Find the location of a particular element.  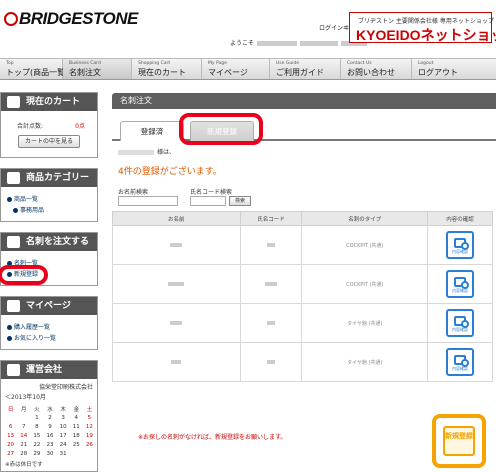

nav-jp: お問い合わせ is located at coordinates (371, 72).